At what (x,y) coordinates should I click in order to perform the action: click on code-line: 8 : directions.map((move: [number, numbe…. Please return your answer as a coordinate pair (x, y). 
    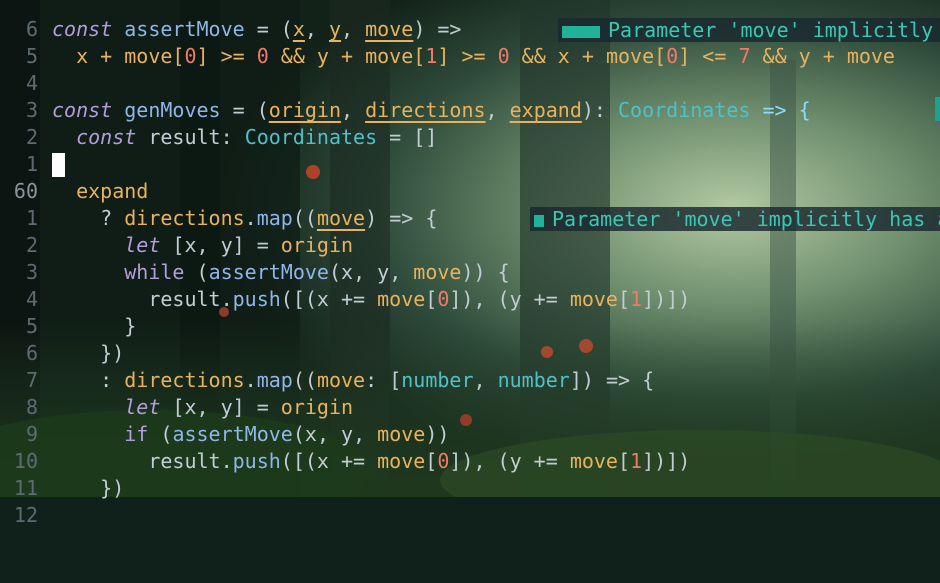
    Looking at the image, I should click on (470, 393).